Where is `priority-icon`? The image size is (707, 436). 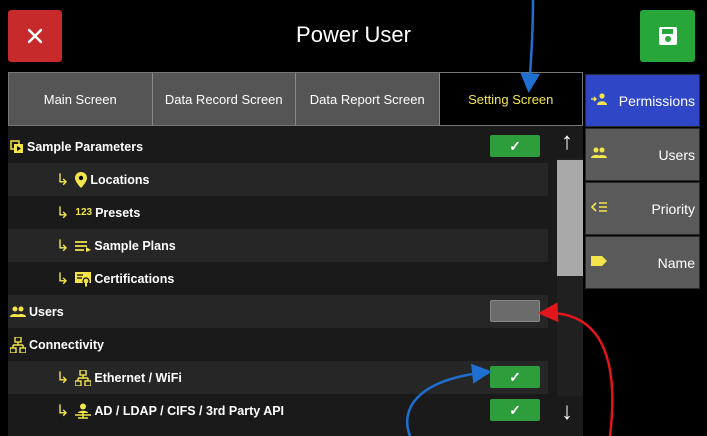
priority-icon is located at coordinates (598, 208).